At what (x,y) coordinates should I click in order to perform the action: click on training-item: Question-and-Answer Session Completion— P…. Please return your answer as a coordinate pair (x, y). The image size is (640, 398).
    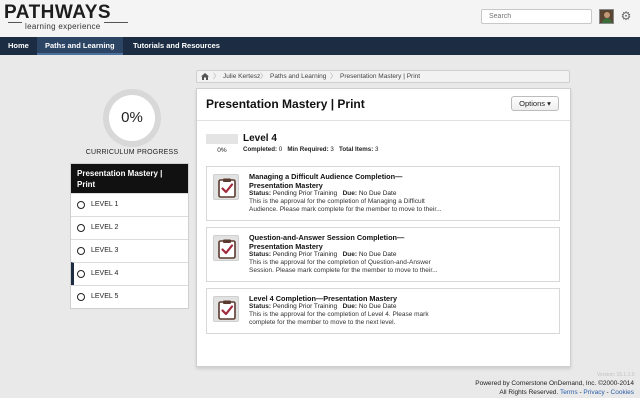
    Looking at the image, I should click on (383, 254).